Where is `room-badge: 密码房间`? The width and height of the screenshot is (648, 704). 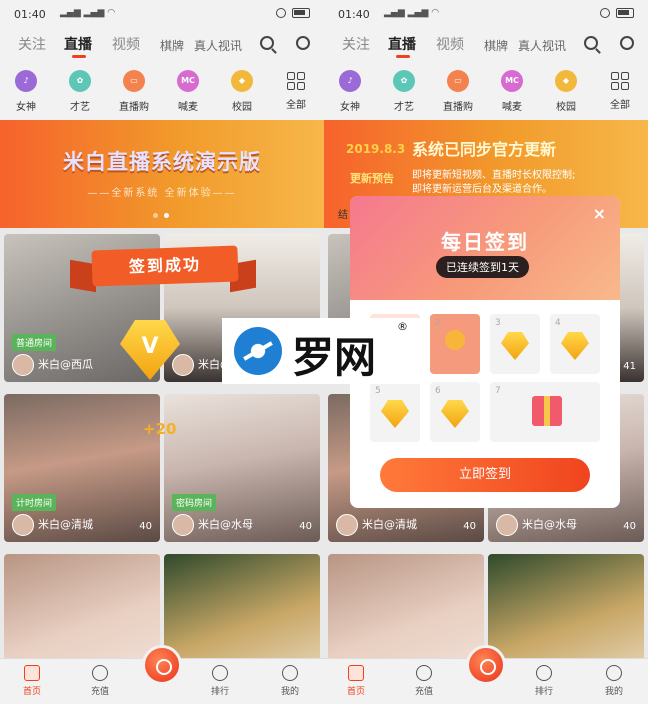
room-badge: 密码房间 is located at coordinates (194, 502).